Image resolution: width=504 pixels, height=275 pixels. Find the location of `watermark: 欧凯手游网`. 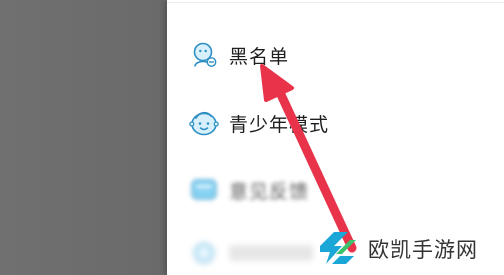

watermark: 欧凯手游网 is located at coordinates (408, 248).